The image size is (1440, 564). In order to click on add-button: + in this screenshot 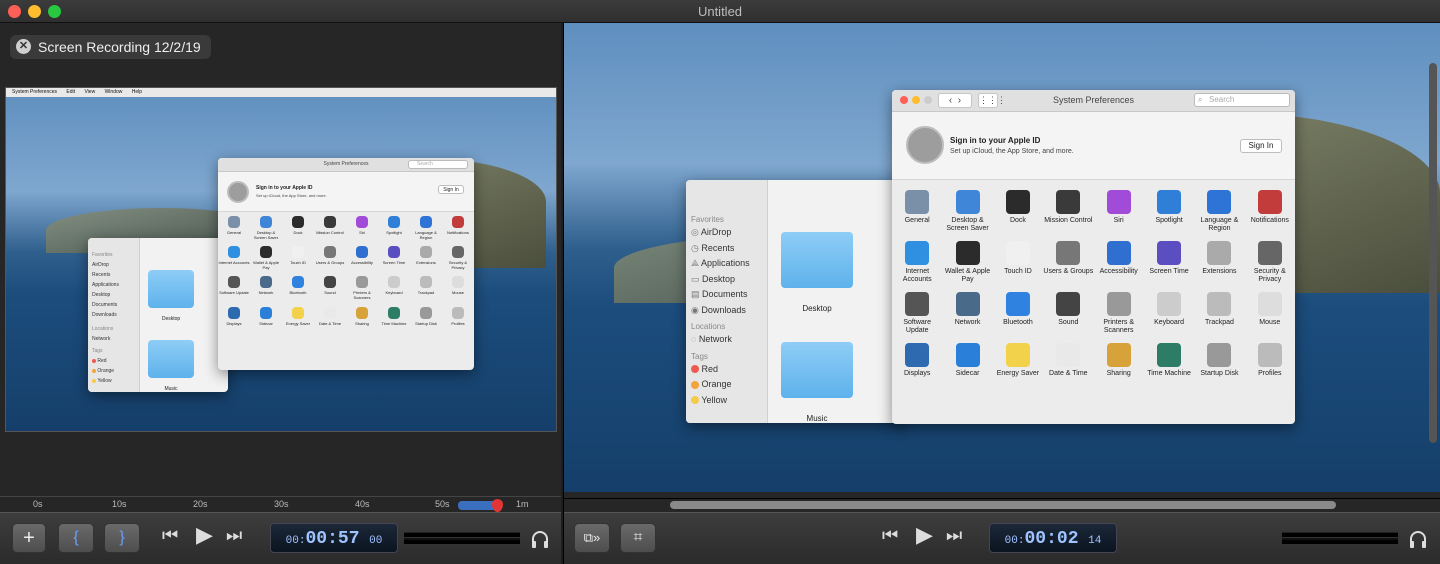, I will do `click(29, 538)`.